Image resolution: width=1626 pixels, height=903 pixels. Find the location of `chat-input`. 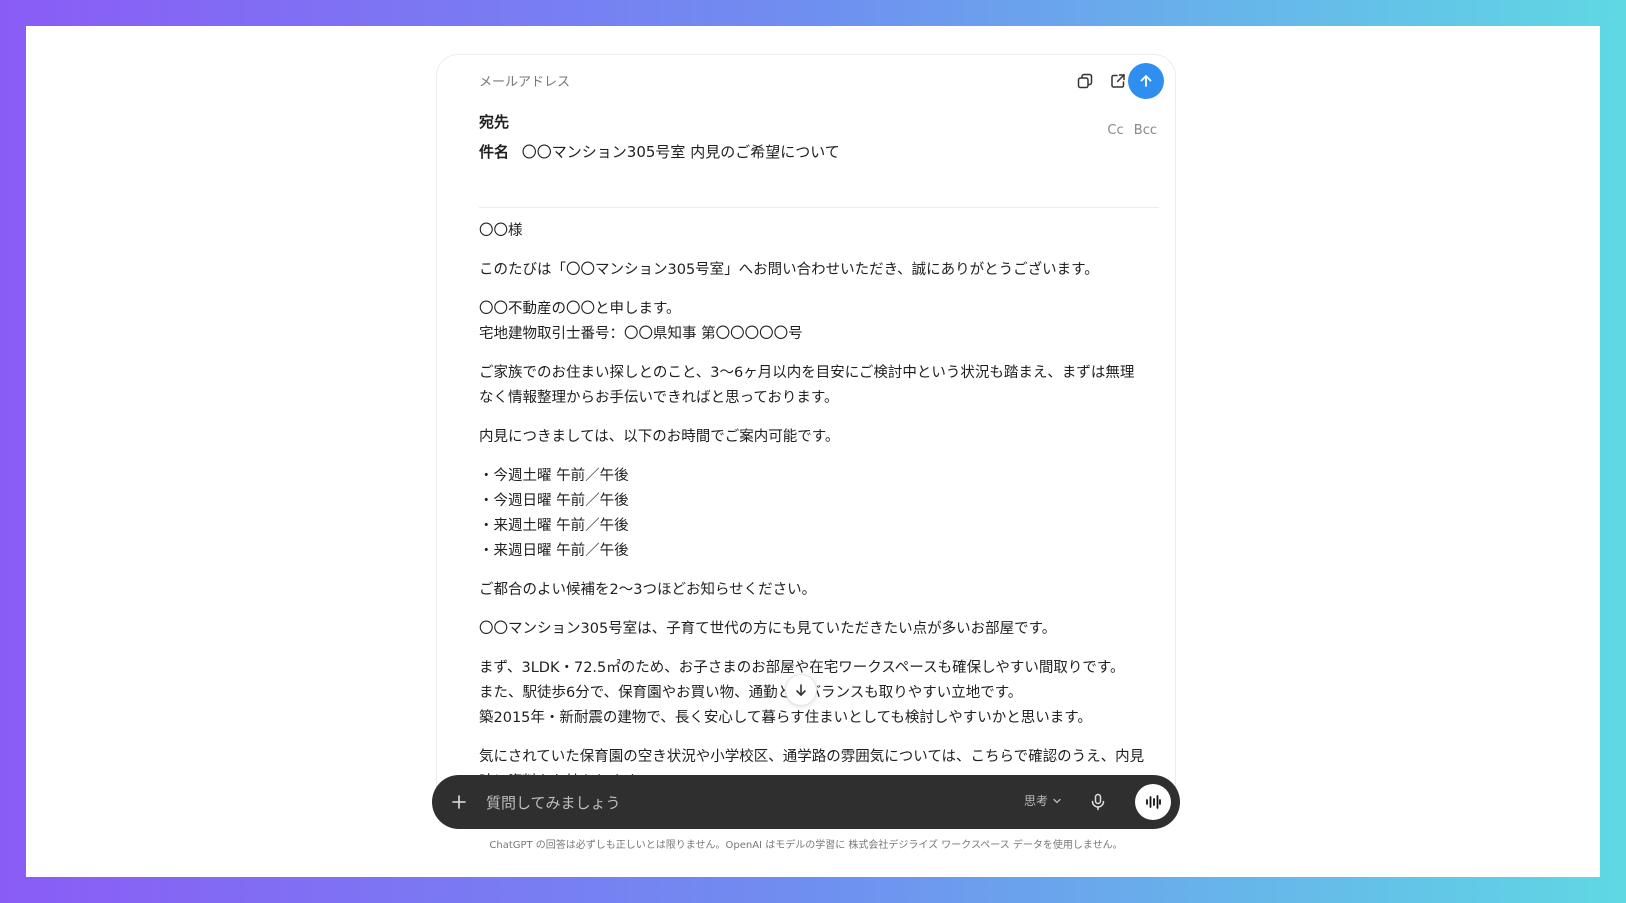

chat-input is located at coordinates (736, 803).